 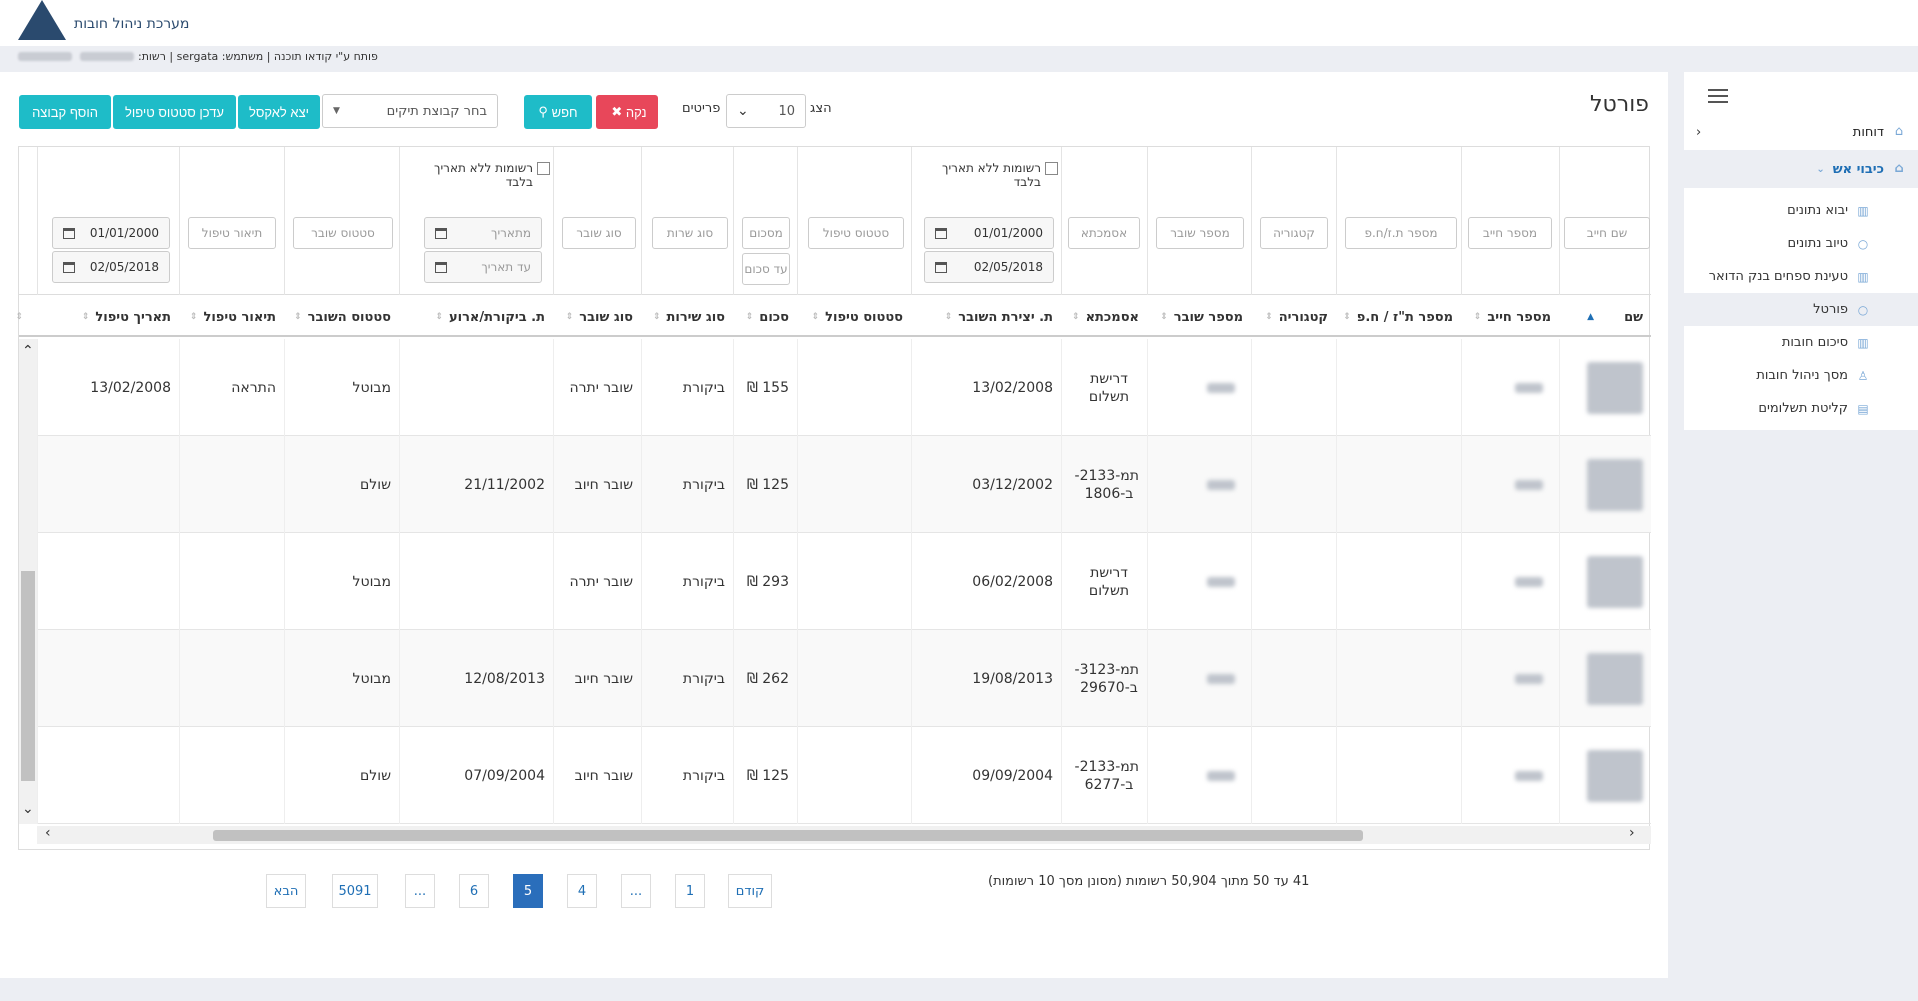 I want to click on no-date-checkbox-created: רשומות ללא תאריך בלבד, so click(x=988, y=175).